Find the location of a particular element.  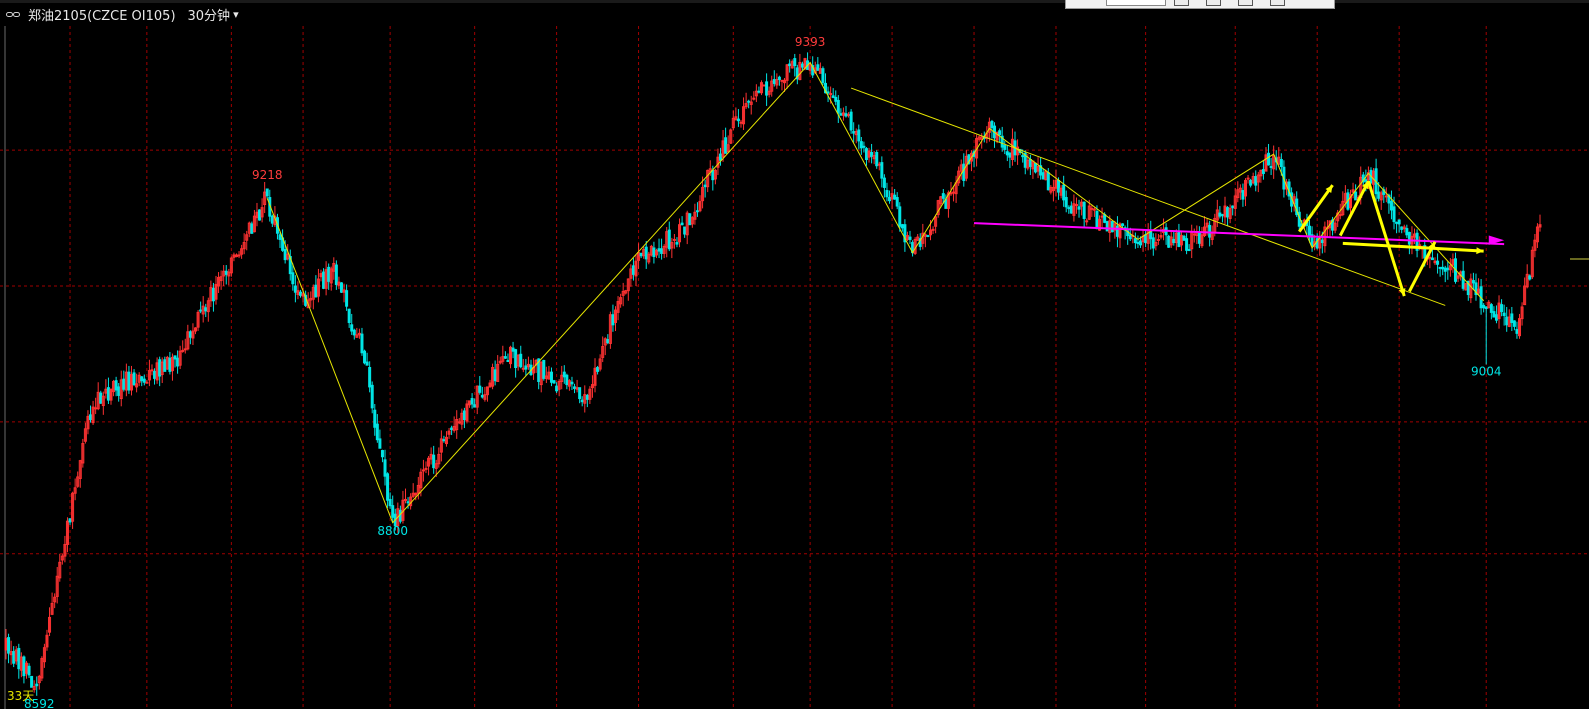

chevron-down-icon: ▾ is located at coordinates (236, 14).